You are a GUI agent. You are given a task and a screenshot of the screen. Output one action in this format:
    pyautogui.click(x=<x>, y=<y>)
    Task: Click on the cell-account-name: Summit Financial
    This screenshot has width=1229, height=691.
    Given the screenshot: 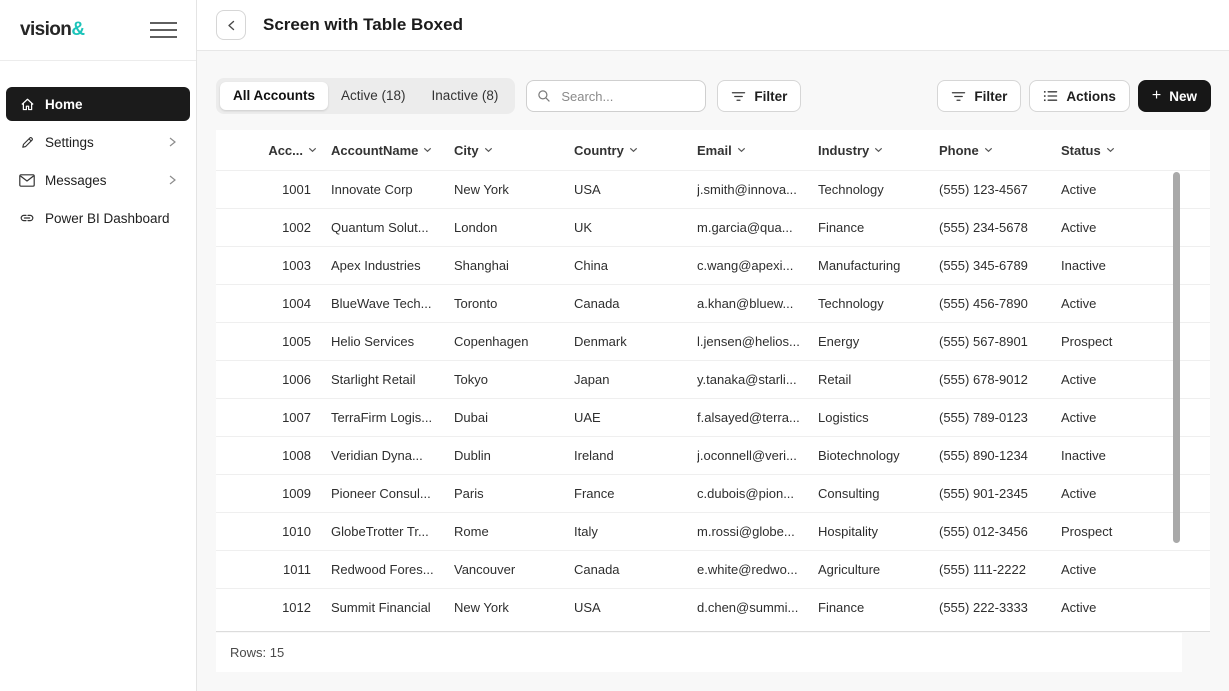 What is the action you would take?
    pyautogui.click(x=381, y=607)
    